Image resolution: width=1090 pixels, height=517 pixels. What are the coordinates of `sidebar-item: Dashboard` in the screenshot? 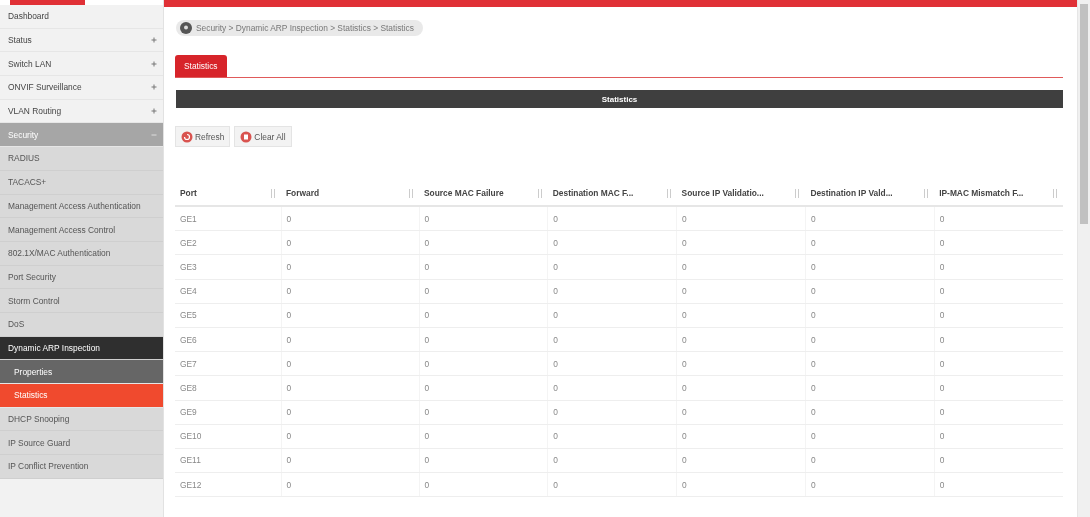 It's located at (81, 17).